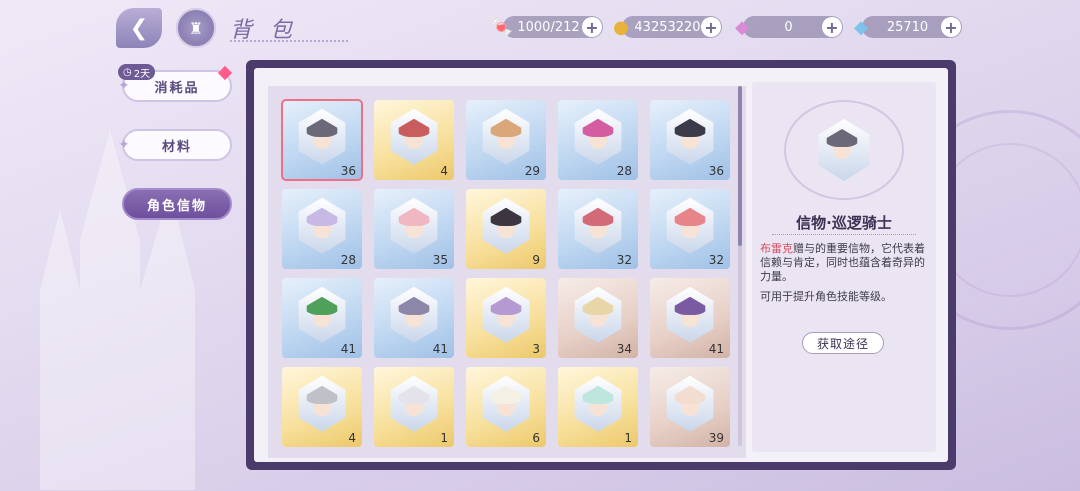 Image resolution: width=1080 pixels, height=491 pixels. What do you see at coordinates (598, 318) in the screenshot?
I see `token-item: 34` at bounding box center [598, 318].